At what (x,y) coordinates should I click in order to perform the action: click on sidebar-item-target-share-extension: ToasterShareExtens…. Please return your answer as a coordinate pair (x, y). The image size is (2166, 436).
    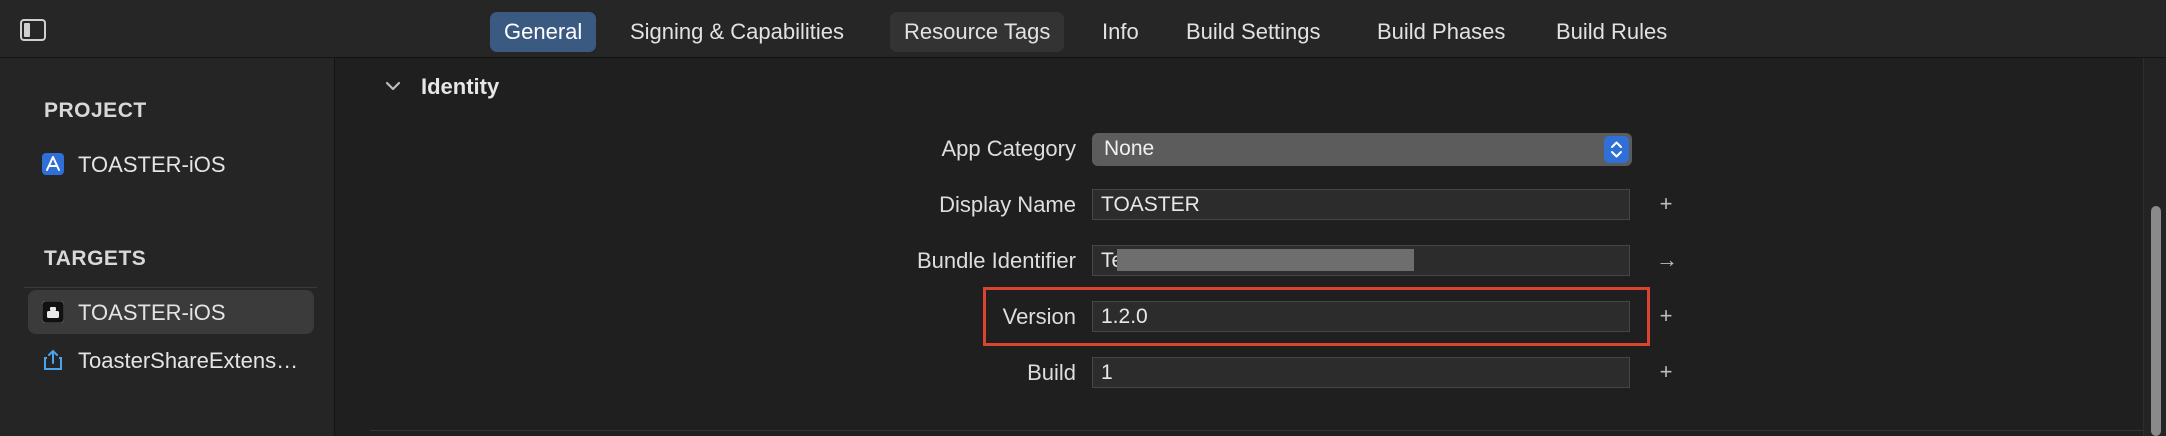
    Looking at the image, I should click on (171, 360).